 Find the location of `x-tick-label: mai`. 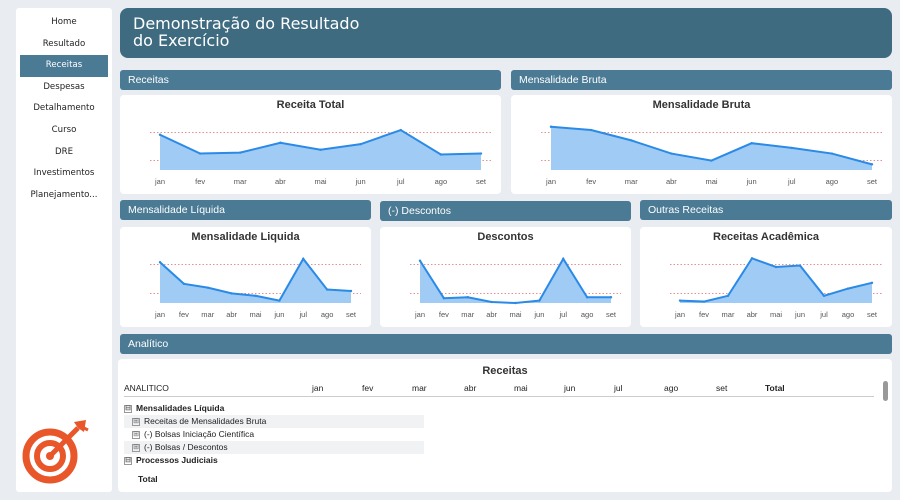

x-tick-label: mai is located at coordinates (515, 314).